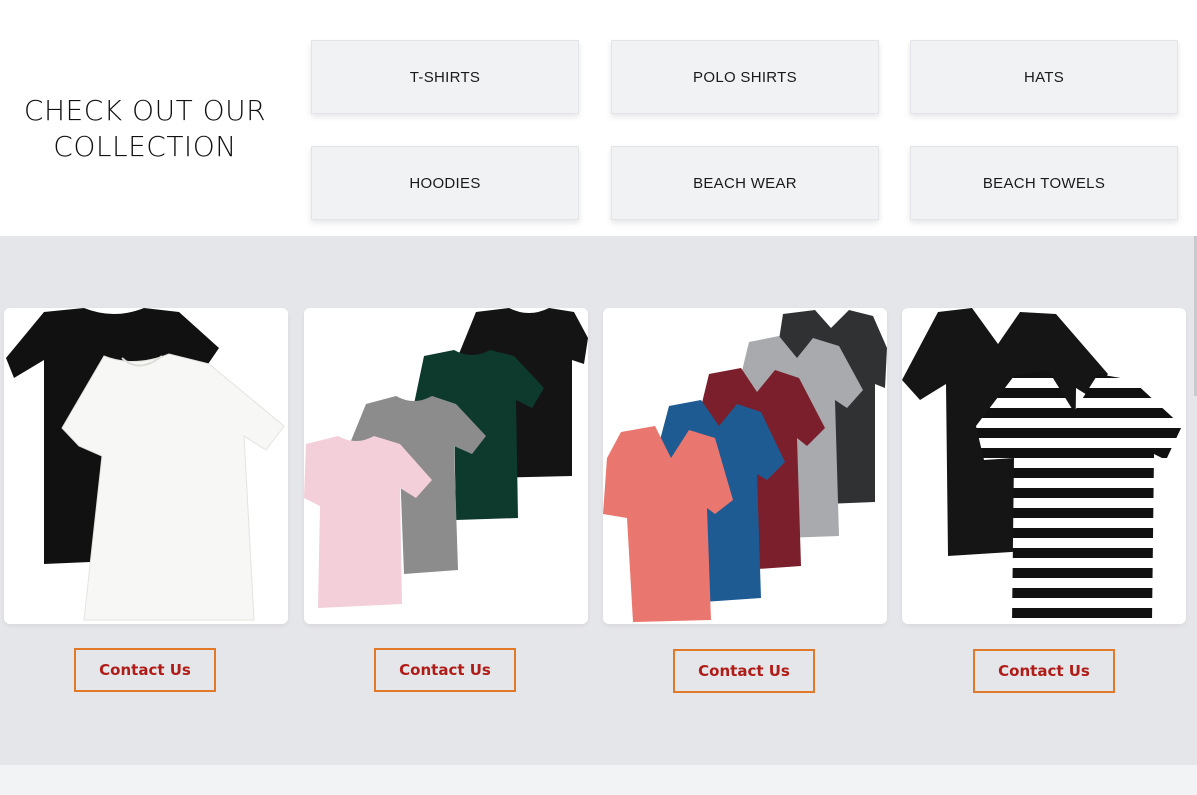 The height and width of the screenshot is (795, 1197). Describe the element at coordinates (445, 670) in the screenshot. I see `contact-us-button-2: Contact Us` at that location.